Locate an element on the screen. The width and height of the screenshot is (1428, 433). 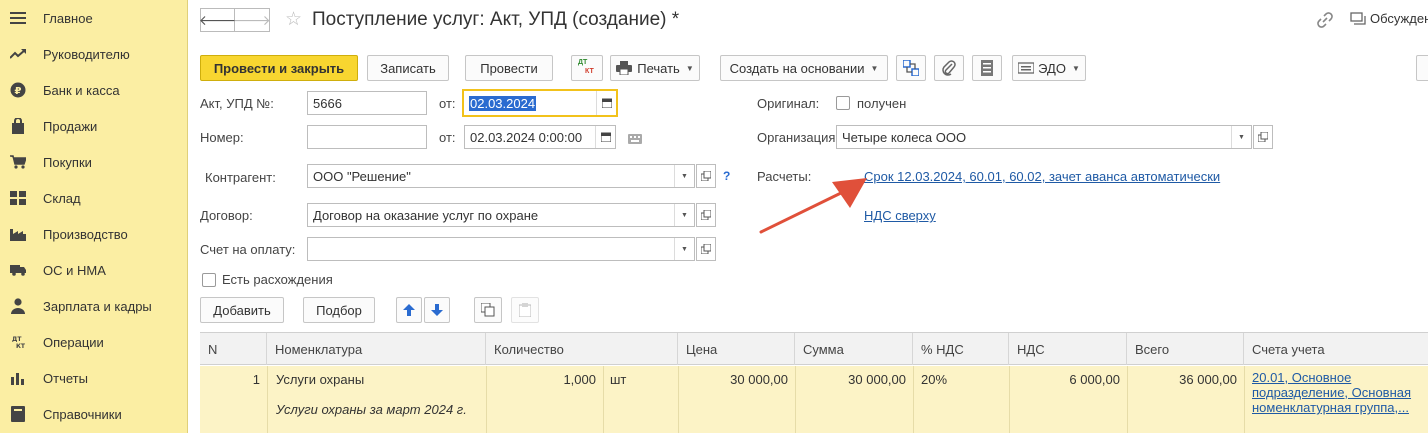
contract-open-button is located at coordinates (706, 215).